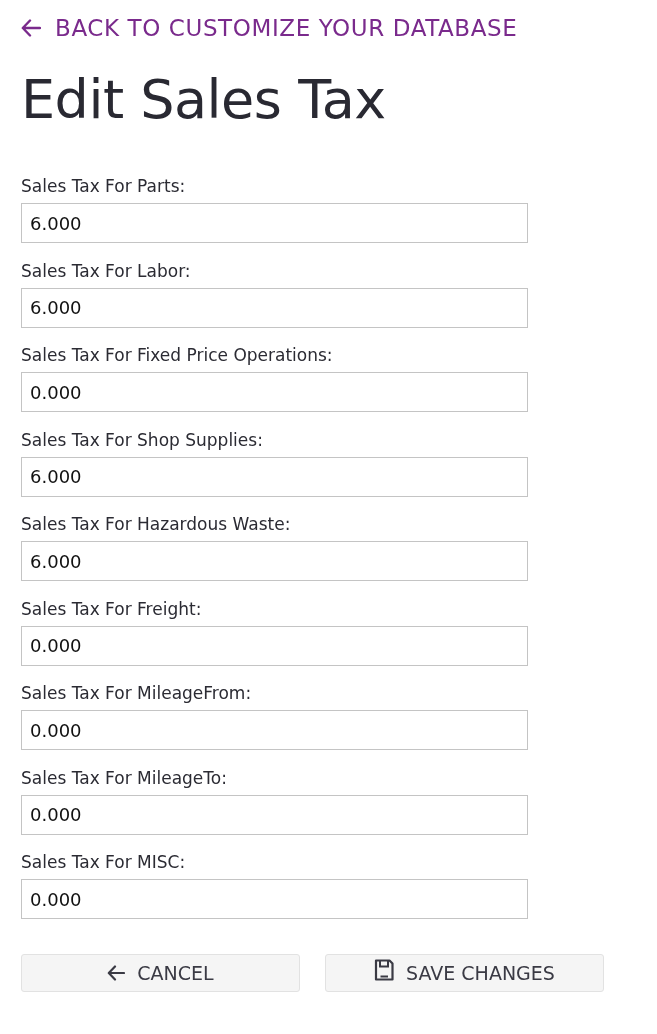  I want to click on field-label: Sales Tax For MISC:, so click(103, 862).